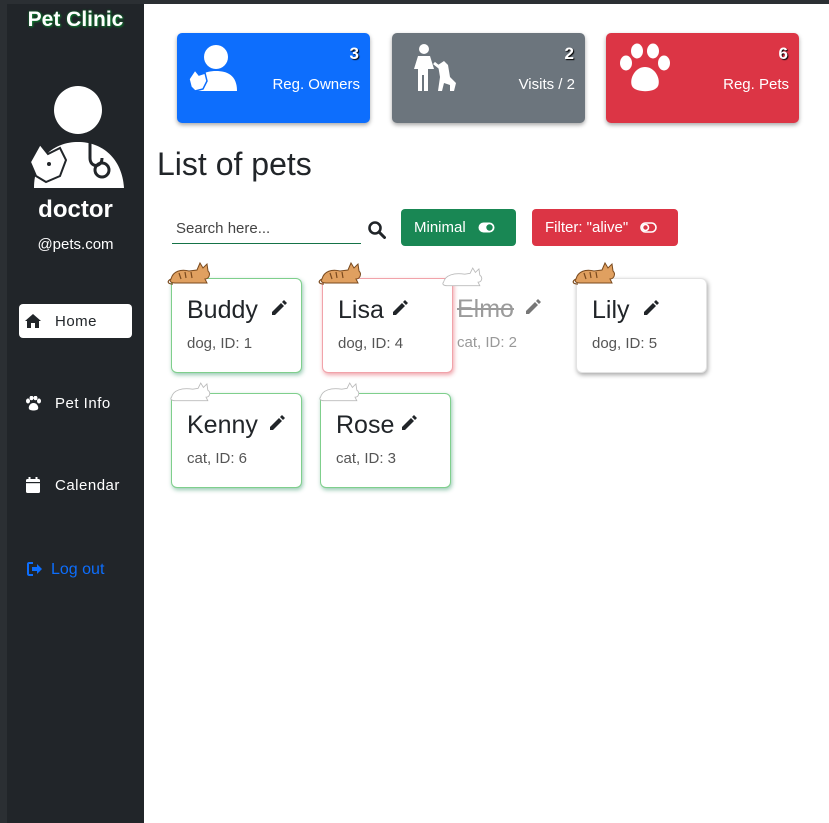  What do you see at coordinates (507, 325) in the screenshot?
I see `pet-card: Elmo cat, ID: 2` at bounding box center [507, 325].